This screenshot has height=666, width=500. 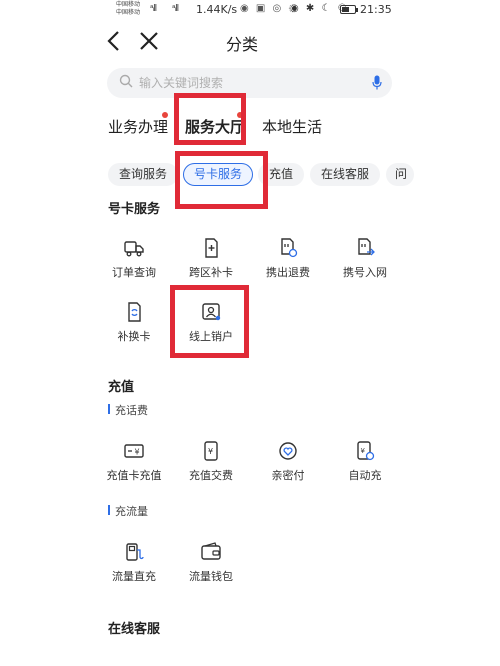 I want to click on auto-recharge-icon: ¥, so click(x=366, y=451).